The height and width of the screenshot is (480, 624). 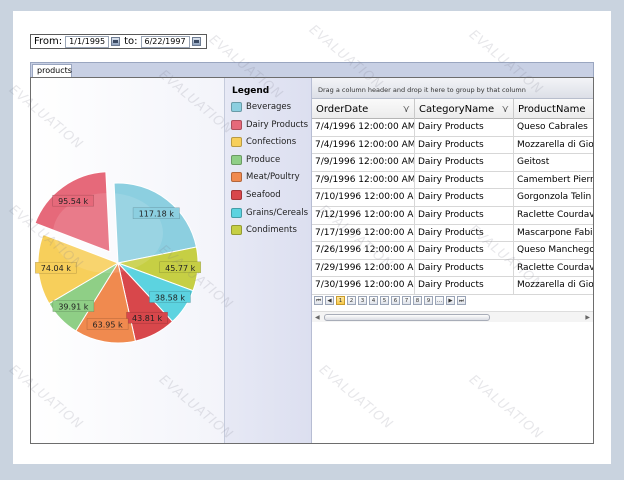 What do you see at coordinates (450, 300) in the screenshot?
I see `next-page-icon: ▶` at bounding box center [450, 300].